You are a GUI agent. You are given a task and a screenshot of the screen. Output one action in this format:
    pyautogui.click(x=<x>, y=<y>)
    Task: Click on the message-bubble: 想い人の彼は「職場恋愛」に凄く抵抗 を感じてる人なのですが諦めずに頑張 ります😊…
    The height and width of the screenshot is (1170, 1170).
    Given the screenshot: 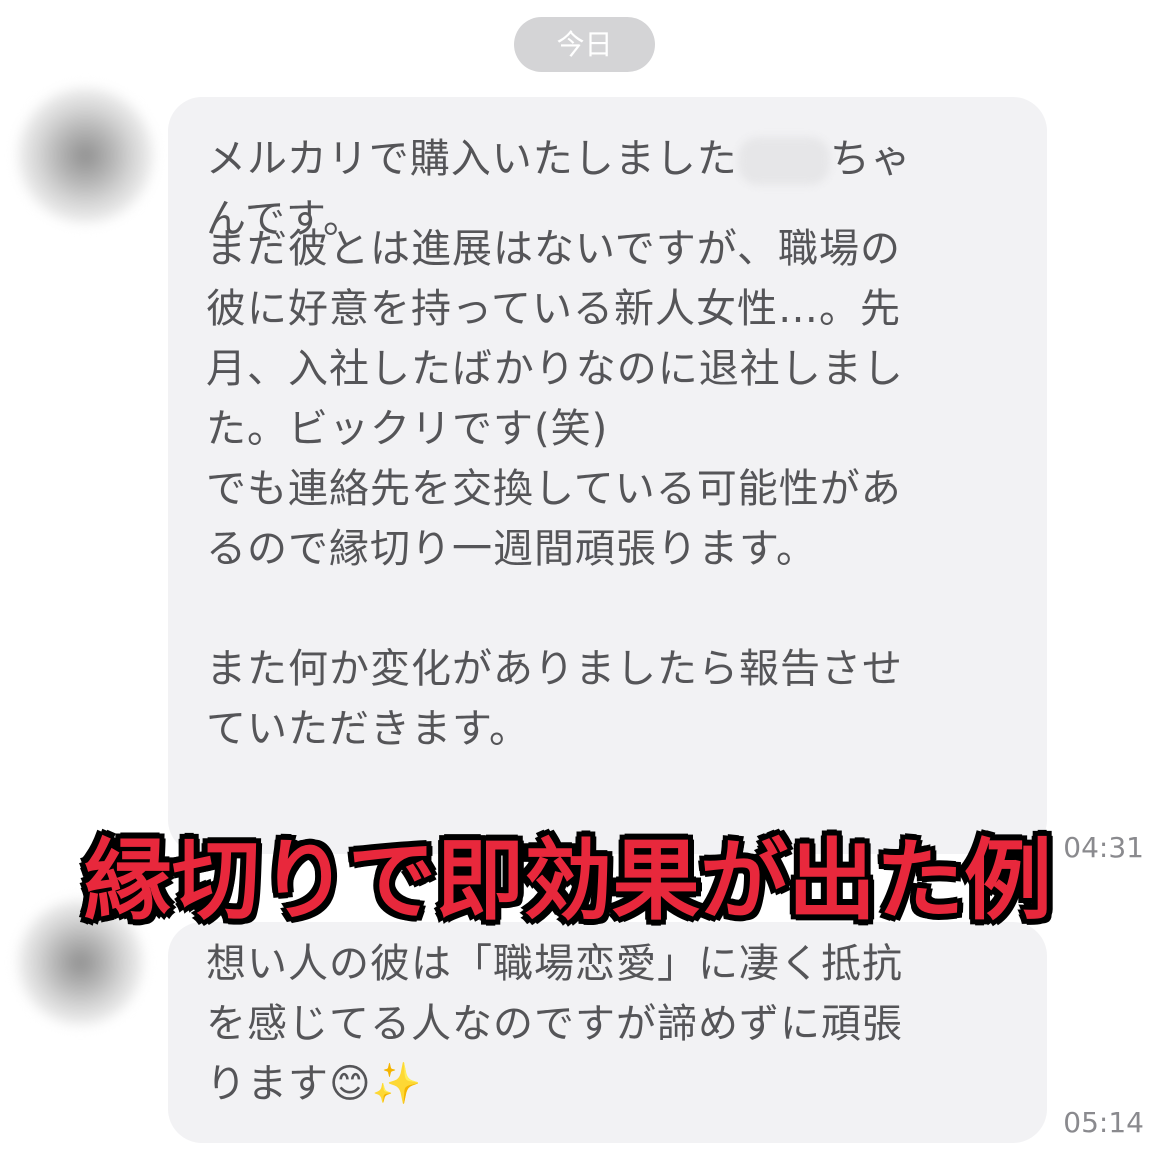 What is the action you would take?
    pyautogui.click(x=607, y=1032)
    